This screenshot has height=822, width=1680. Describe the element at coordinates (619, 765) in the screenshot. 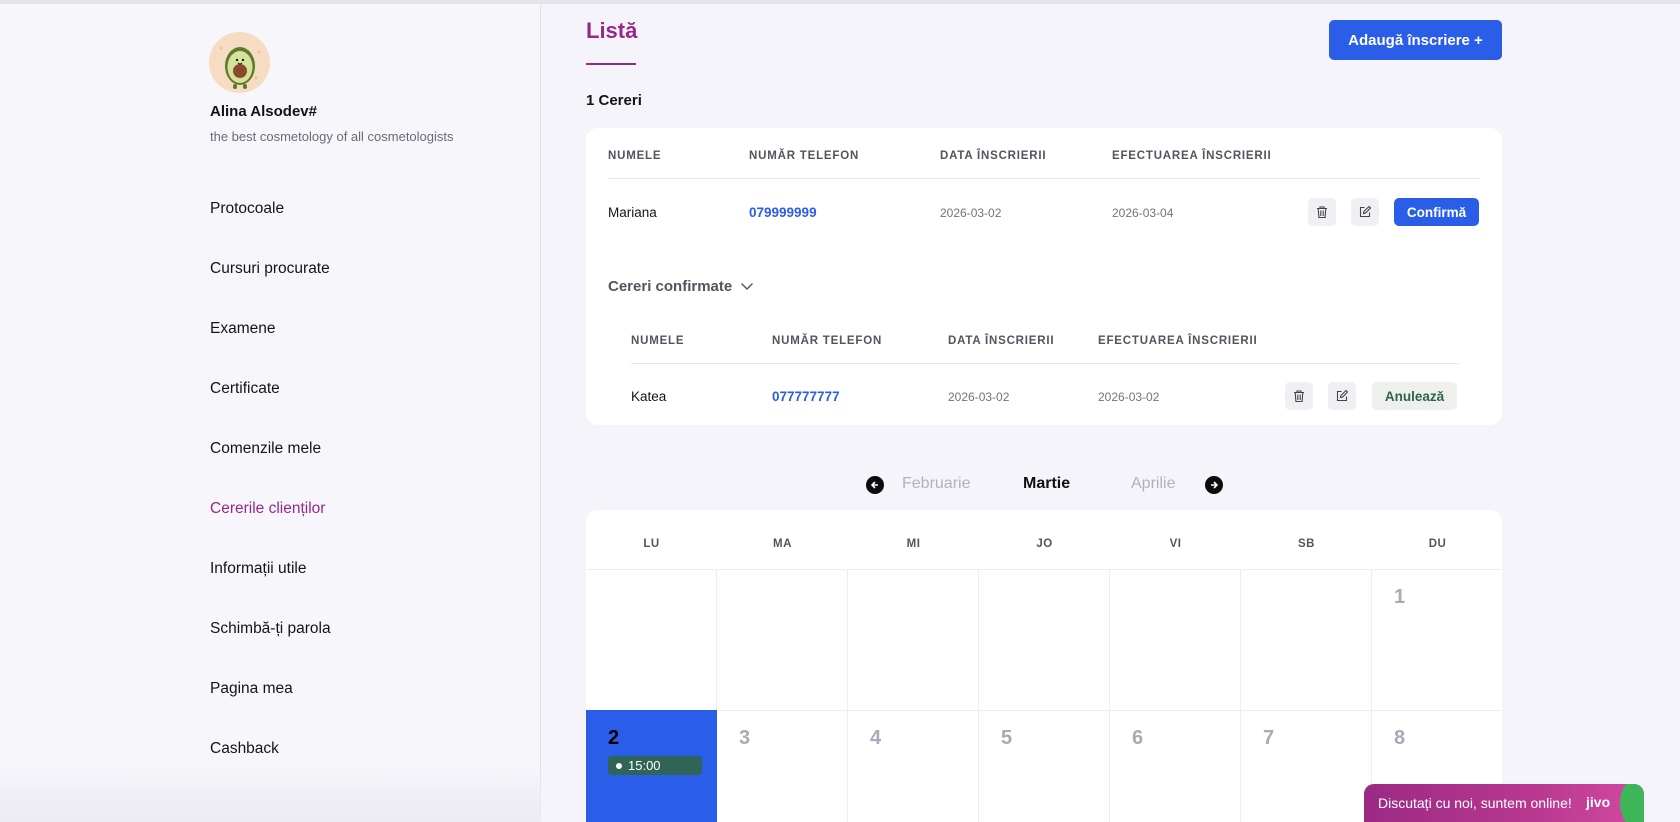

I see `event-dot-icon` at that location.